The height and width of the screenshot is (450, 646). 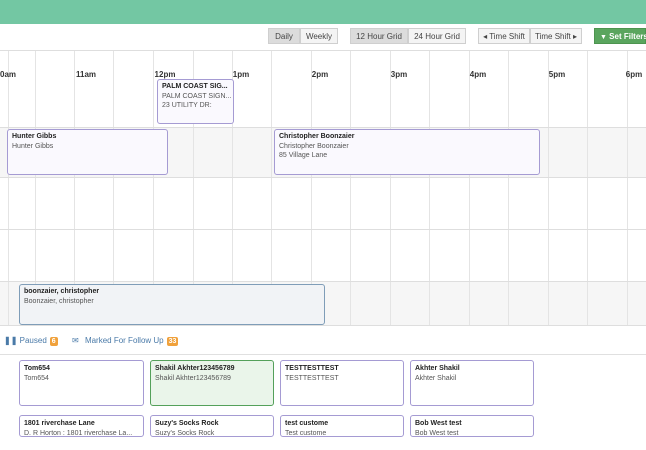 What do you see at coordinates (504, 36) in the screenshot?
I see `time-shift-back-button: ◂ Time Shift` at bounding box center [504, 36].